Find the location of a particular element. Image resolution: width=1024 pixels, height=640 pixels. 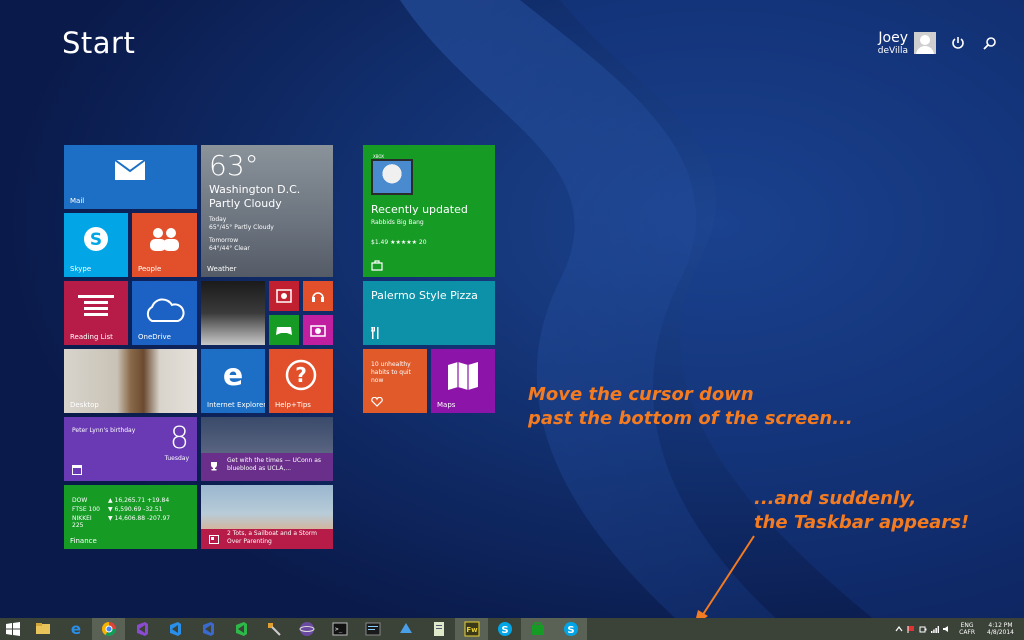

taskbar-app-internet-explorer: e is located at coordinates (75, 629).